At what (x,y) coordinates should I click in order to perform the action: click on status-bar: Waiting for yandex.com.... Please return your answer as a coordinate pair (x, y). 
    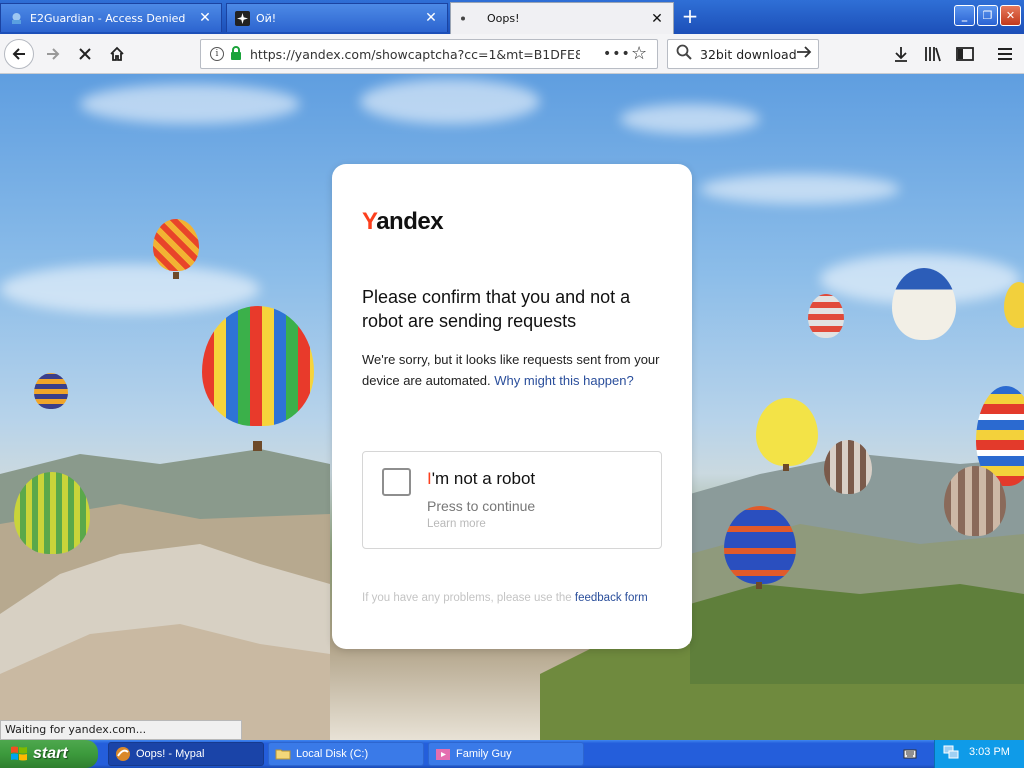
    Looking at the image, I should click on (121, 730).